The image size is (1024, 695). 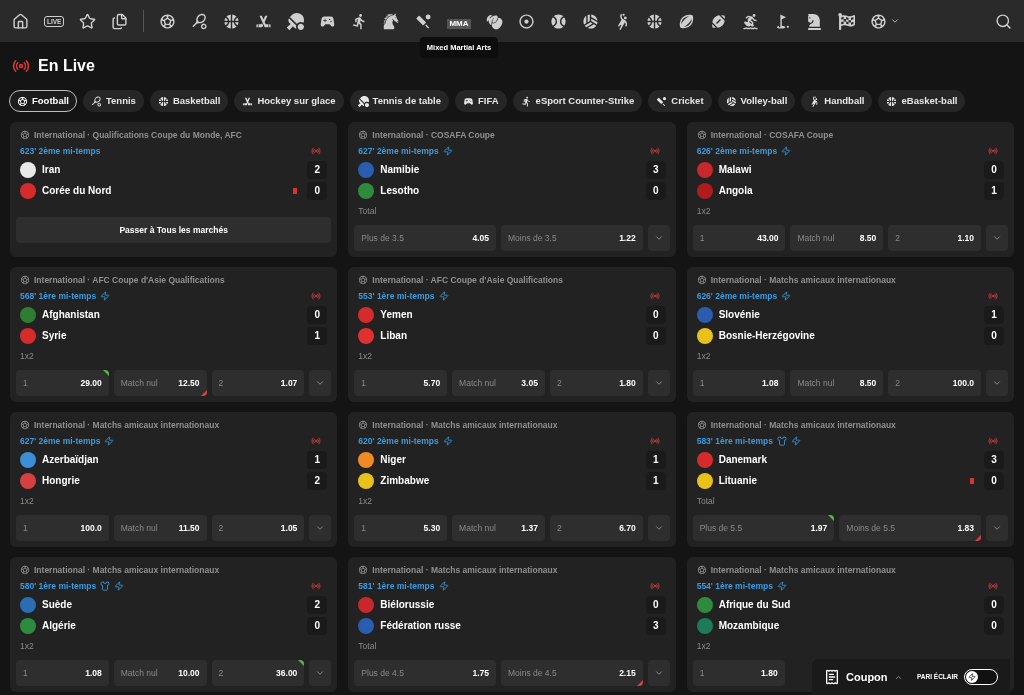 I want to click on odds-button: Match nul 1.37, so click(x=498, y=528).